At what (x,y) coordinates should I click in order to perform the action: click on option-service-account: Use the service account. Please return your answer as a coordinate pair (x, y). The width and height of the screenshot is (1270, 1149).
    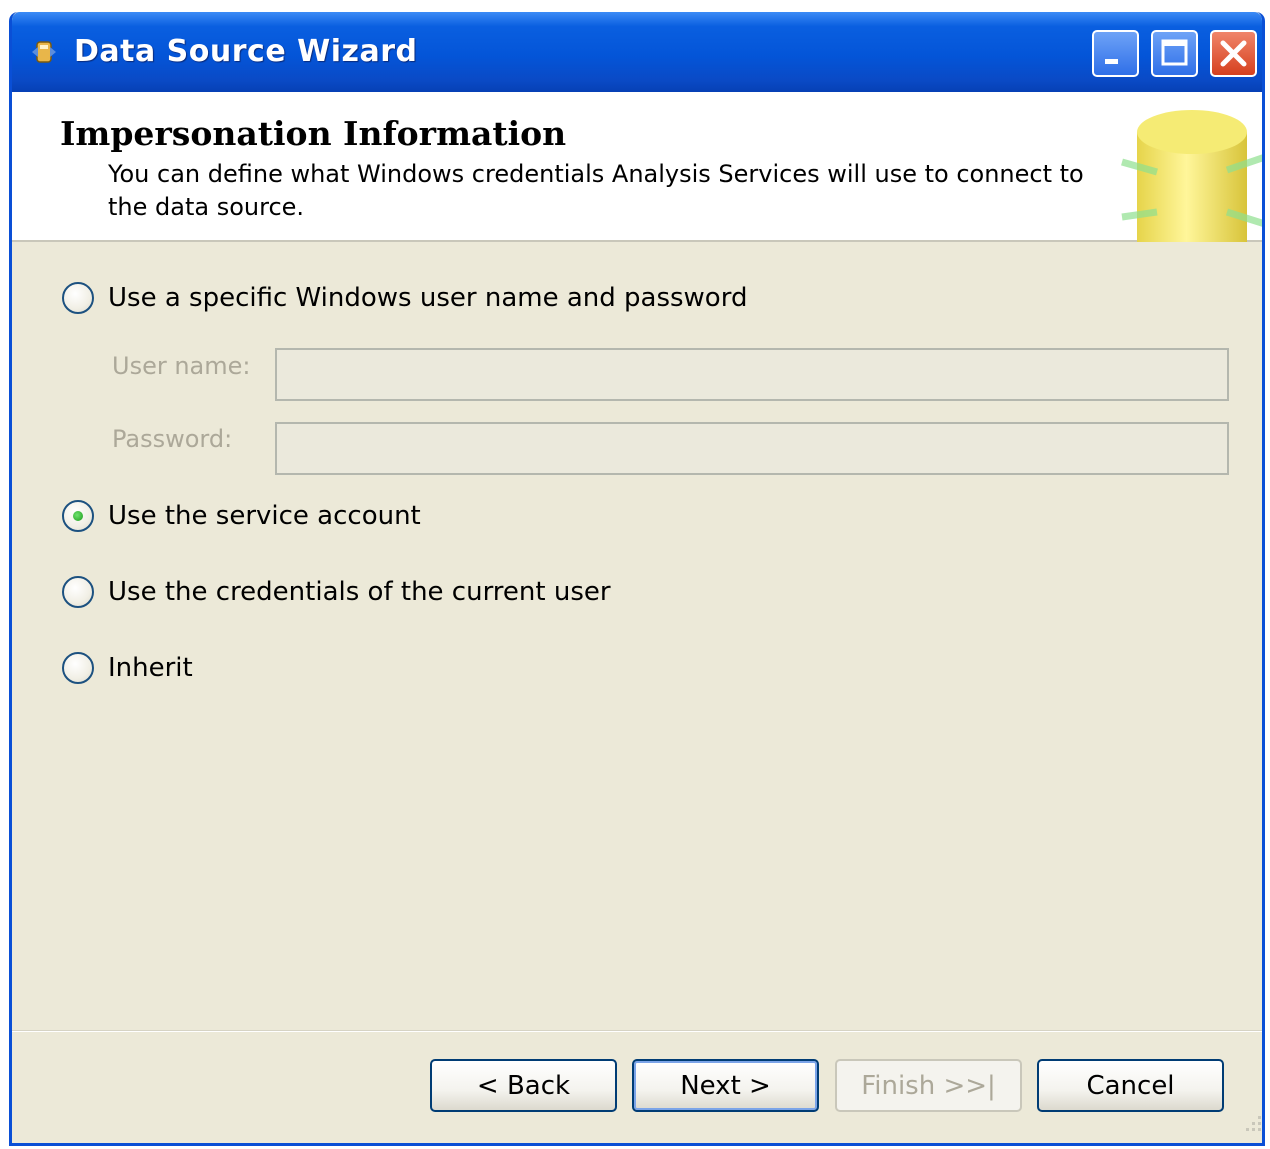
    Looking at the image, I should click on (241, 516).